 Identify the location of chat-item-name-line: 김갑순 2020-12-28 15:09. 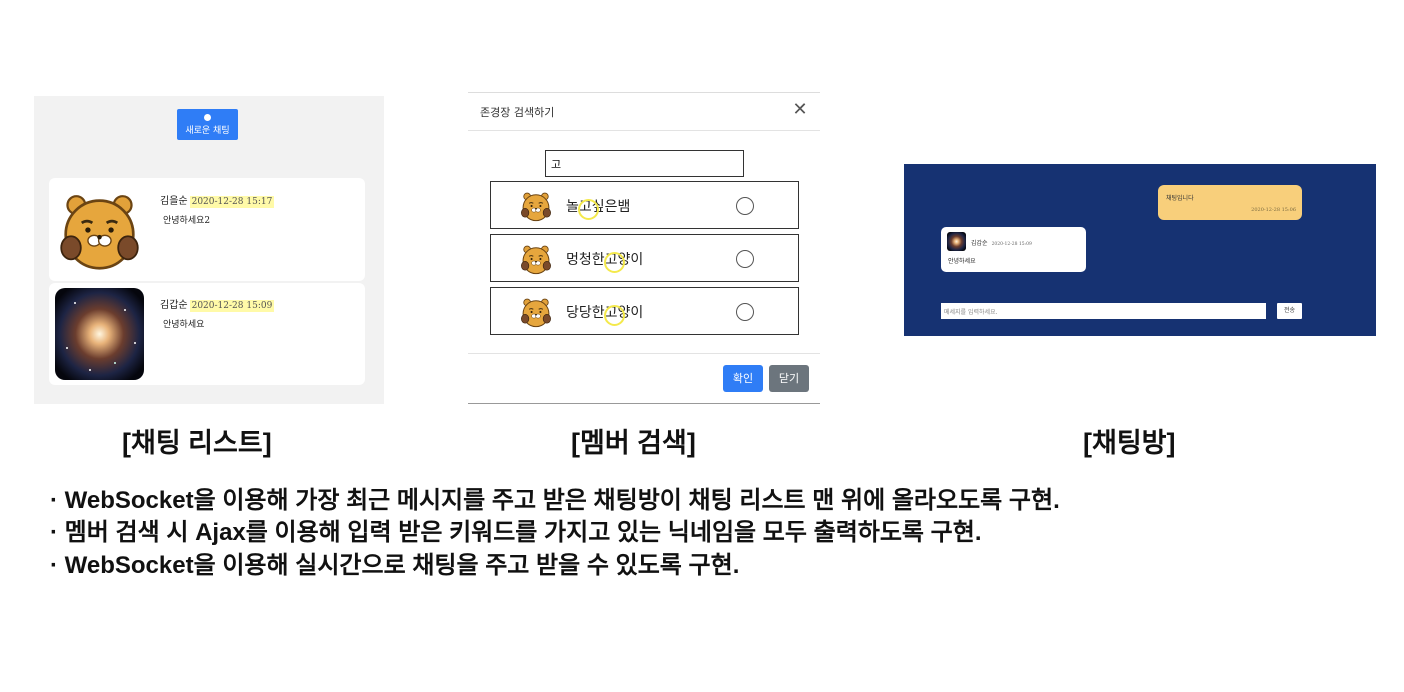
(217, 304).